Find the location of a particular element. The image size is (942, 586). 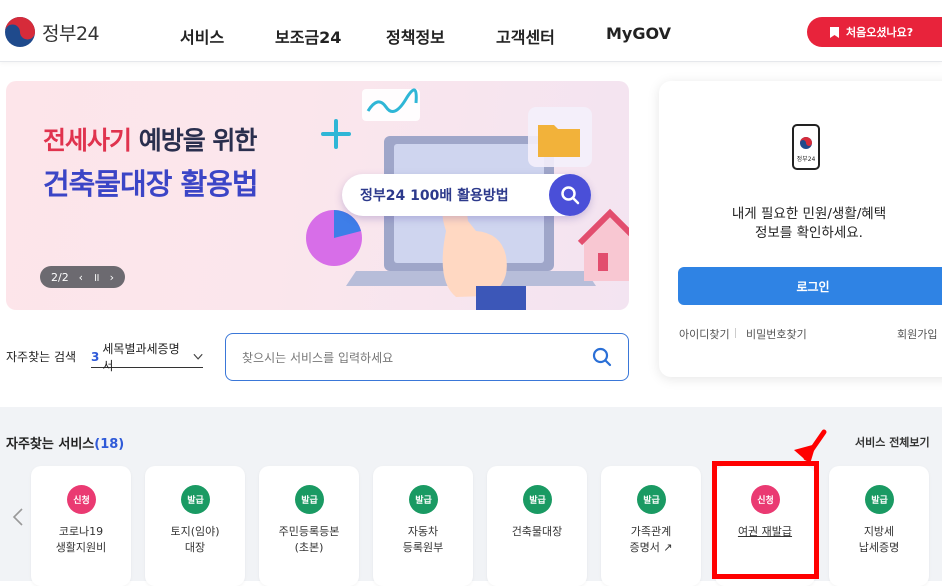

link-divider is located at coordinates (735, 333).